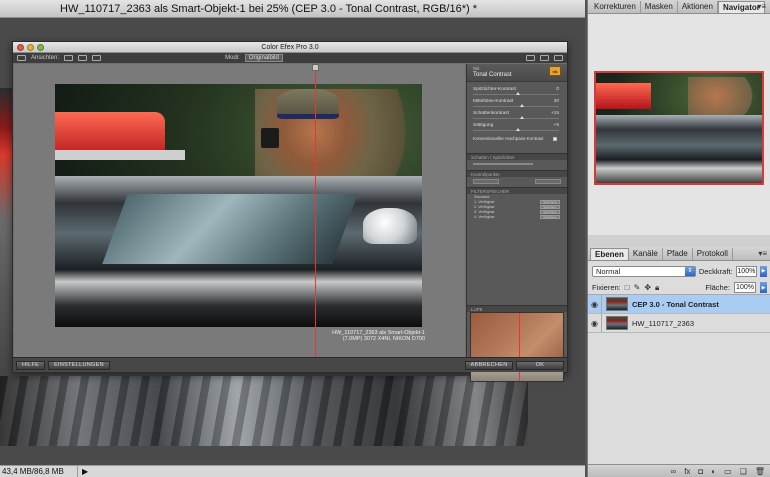  Describe the element at coordinates (646, 254) in the screenshot. I see `tab-kanaele: Kanäle` at that location.